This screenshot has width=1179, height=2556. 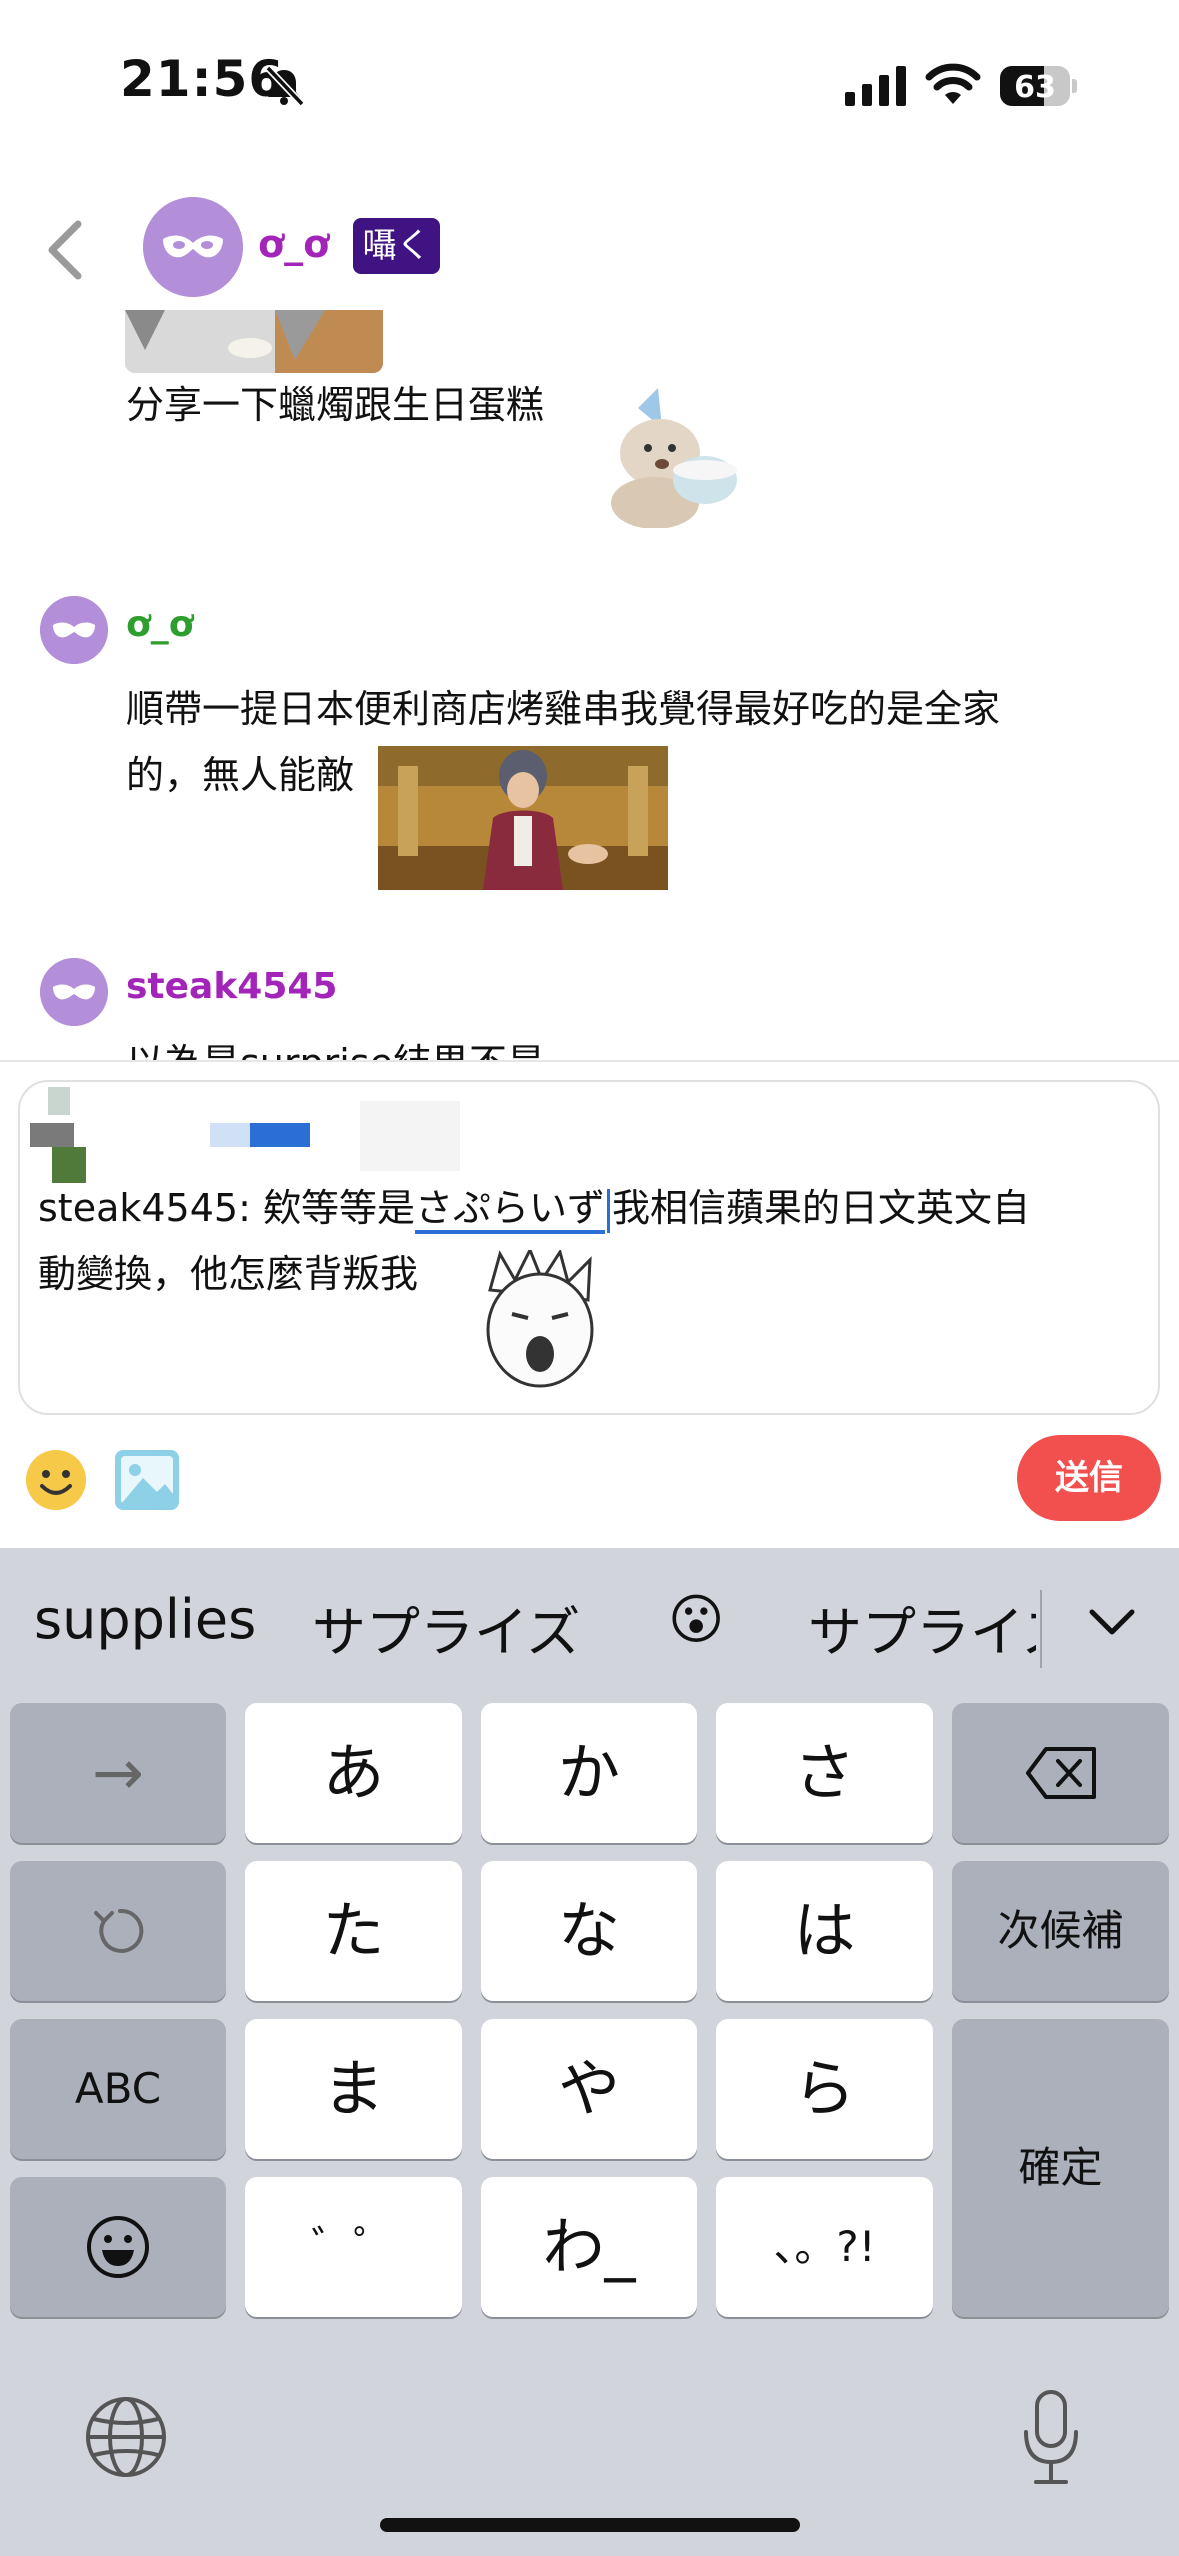 What do you see at coordinates (159, 624) in the screenshot?
I see `message-username: ơ_ơ` at bounding box center [159, 624].